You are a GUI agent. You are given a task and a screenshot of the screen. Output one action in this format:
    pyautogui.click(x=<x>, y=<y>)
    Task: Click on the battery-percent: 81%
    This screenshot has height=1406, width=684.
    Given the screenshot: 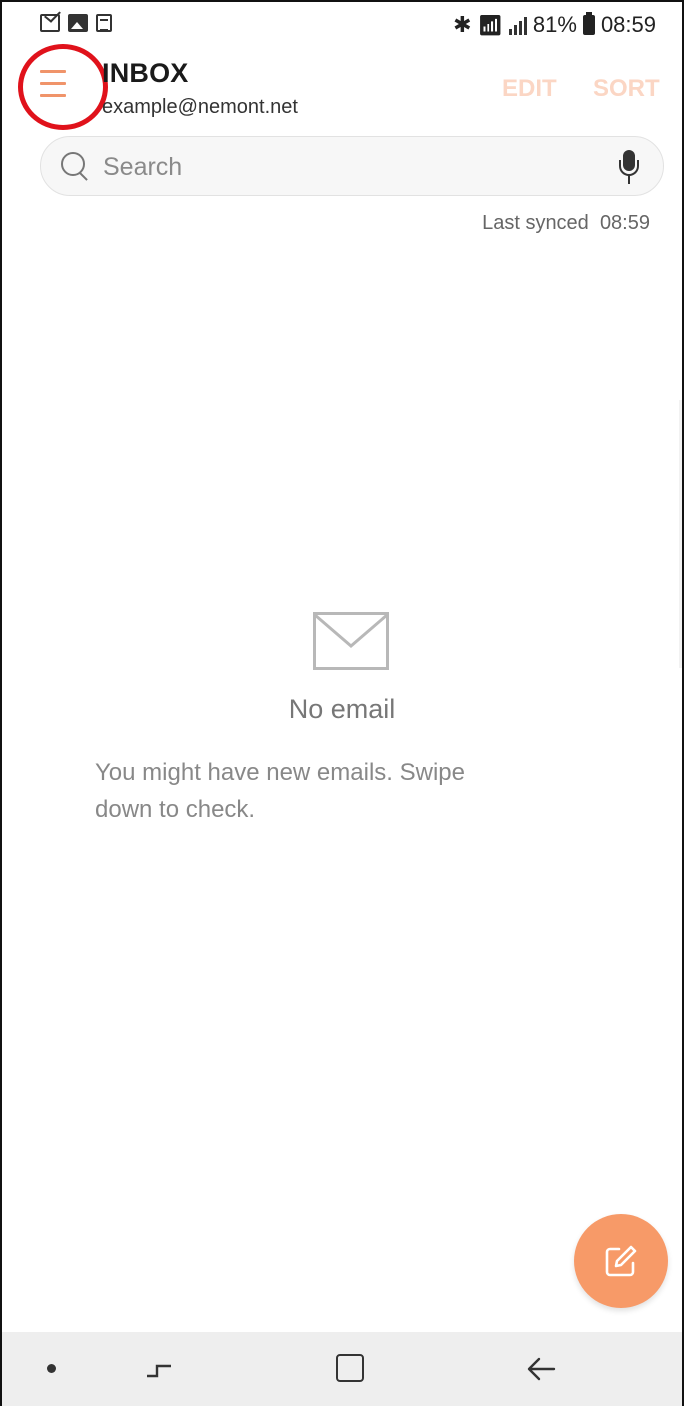 What is the action you would take?
    pyautogui.click(x=554, y=24)
    